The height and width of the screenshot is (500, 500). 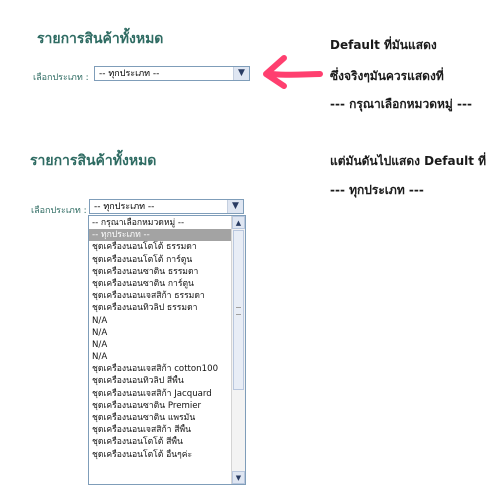 What do you see at coordinates (293, 72) in the screenshot?
I see `pink-arrow-icon` at bounding box center [293, 72].